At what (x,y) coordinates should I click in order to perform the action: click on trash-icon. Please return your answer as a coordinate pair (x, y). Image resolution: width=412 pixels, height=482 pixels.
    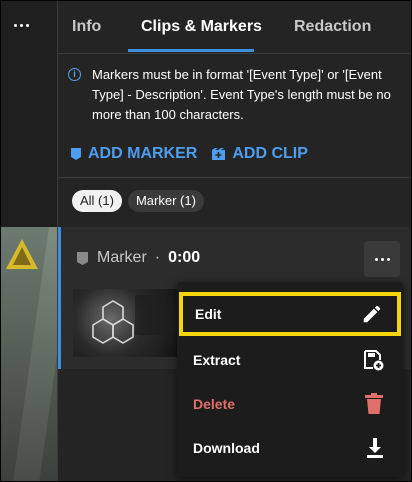
    Looking at the image, I should click on (374, 403).